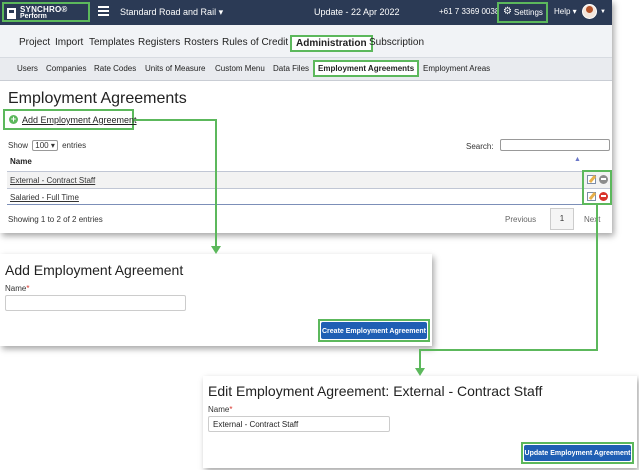 This screenshot has width=639, height=470. Describe the element at coordinates (175, 68) in the screenshot. I see `submenu-units-of-measure: Units of Measure` at that location.